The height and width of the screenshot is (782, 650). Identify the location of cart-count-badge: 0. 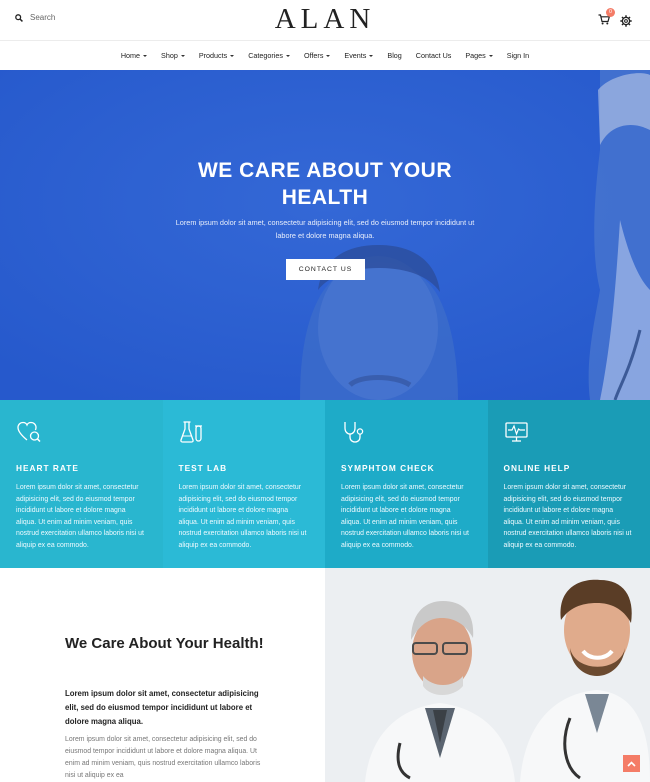
(610, 12).